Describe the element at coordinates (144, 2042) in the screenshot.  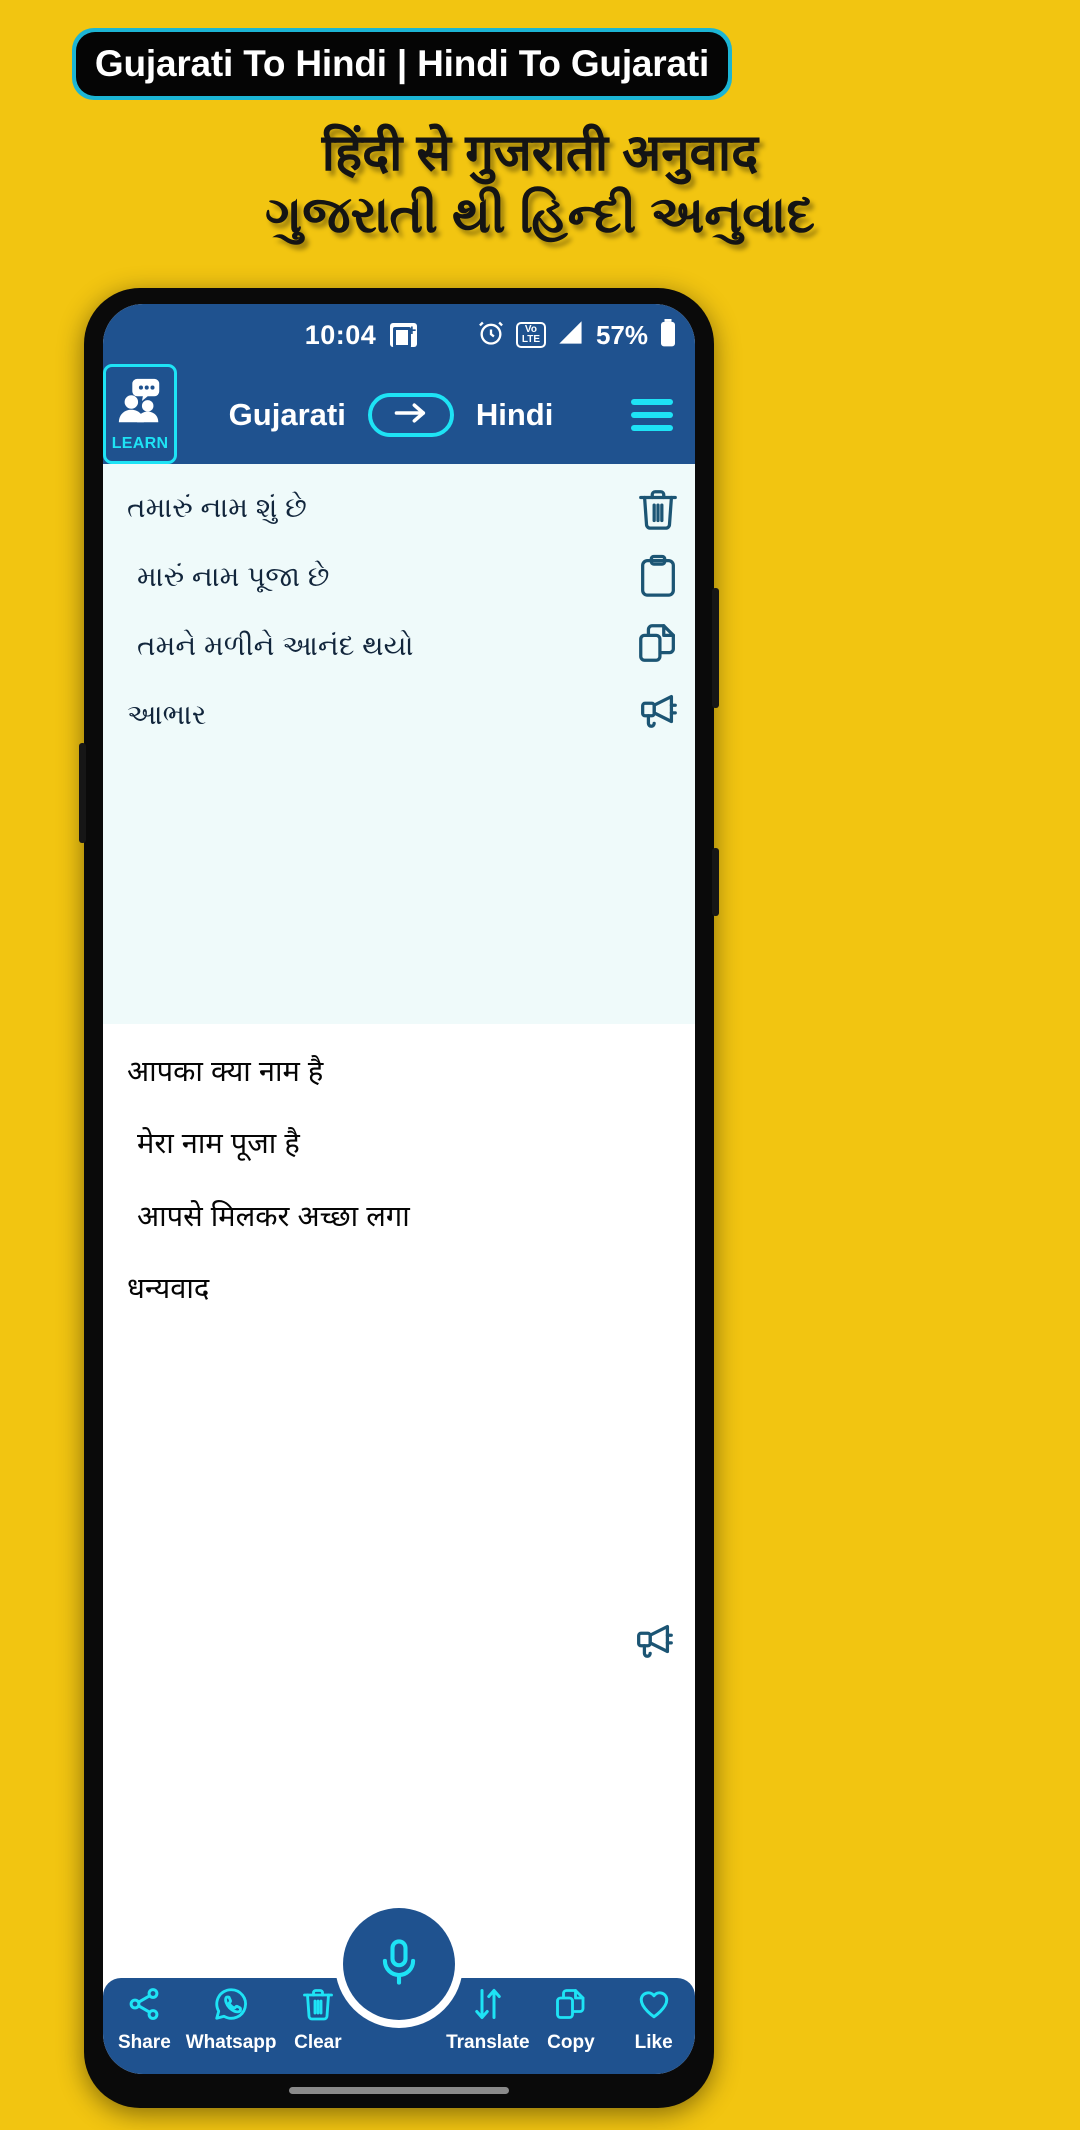
I see `nav-label: Share` at that location.